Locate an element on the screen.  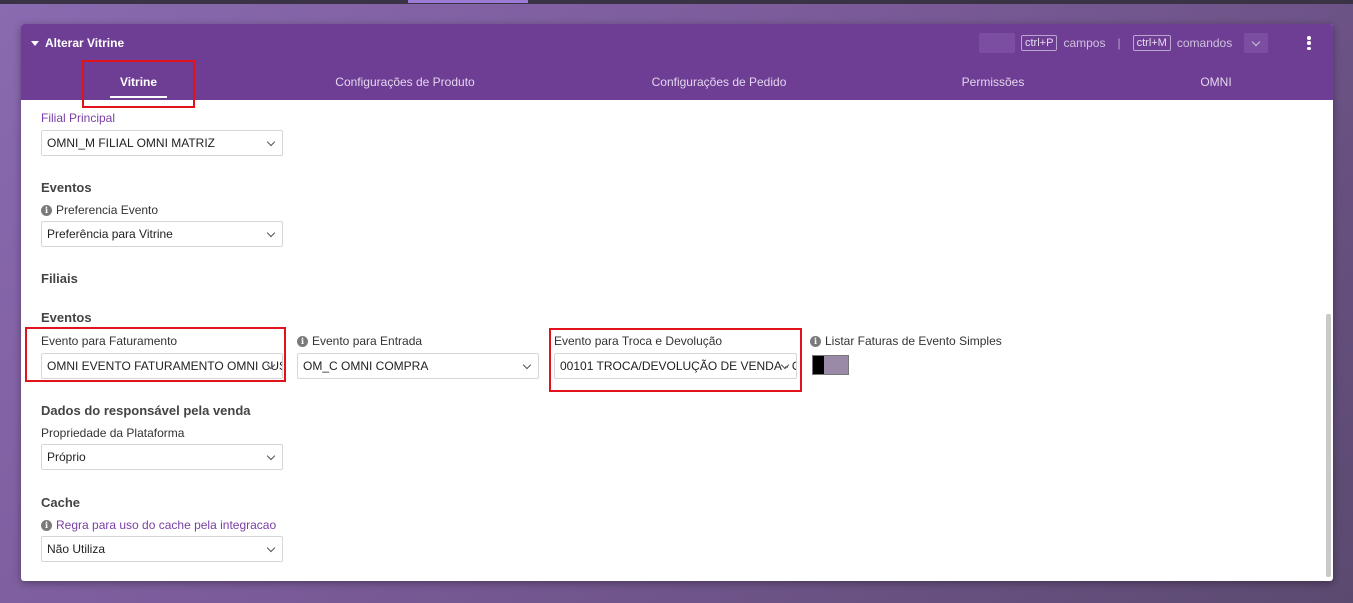
tab-configuracoes-pedido: Configurações de Pedido is located at coordinates (719, 82).